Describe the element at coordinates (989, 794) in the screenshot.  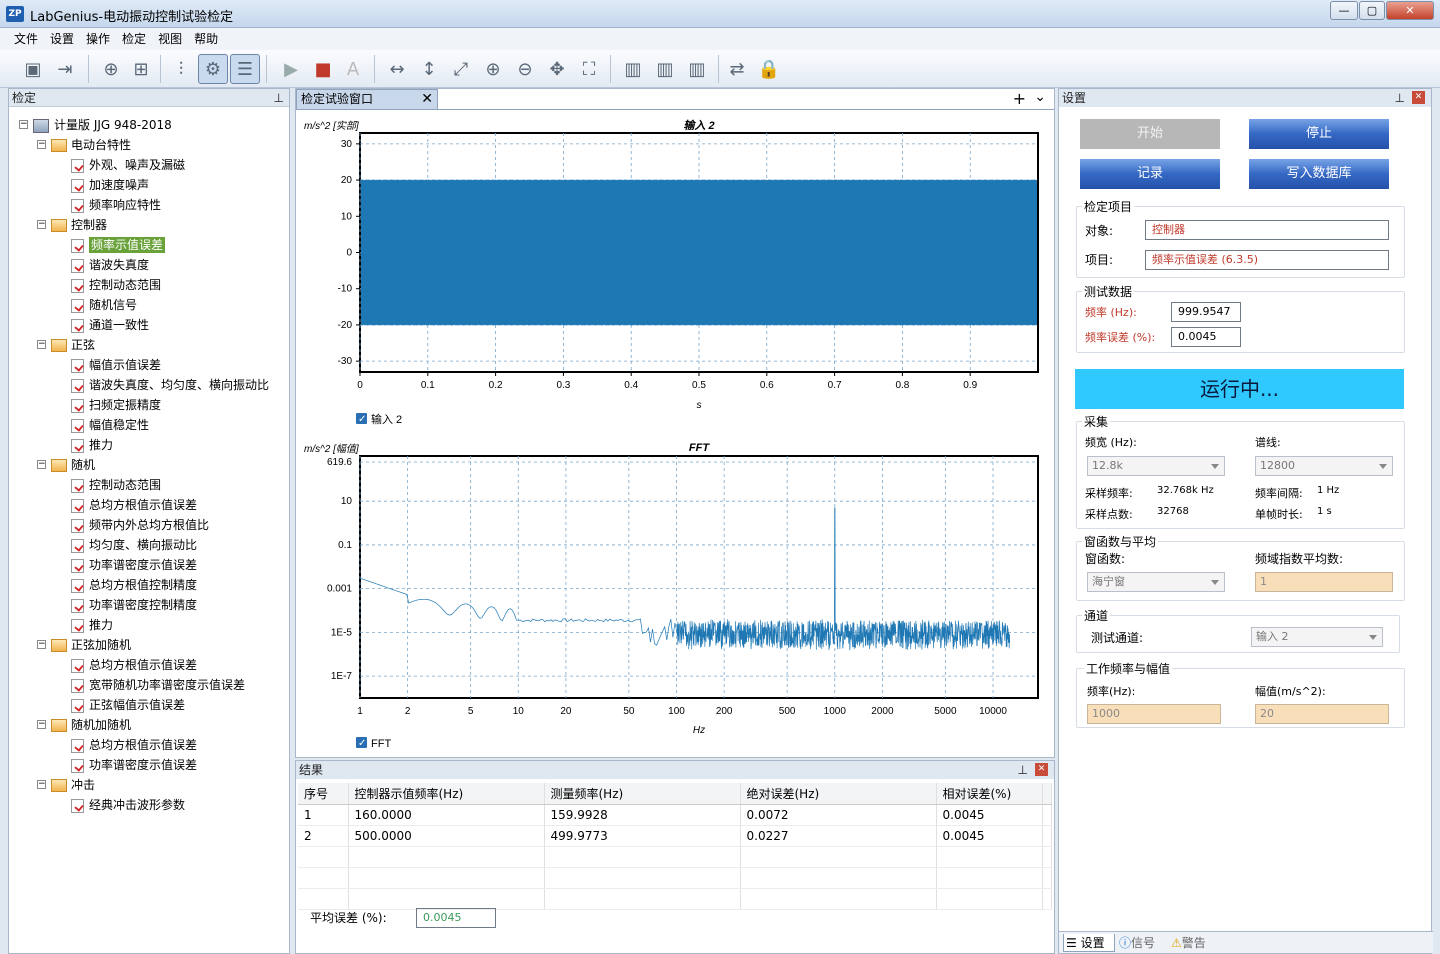
I see `column-header: 相对误差(%)` at that location.